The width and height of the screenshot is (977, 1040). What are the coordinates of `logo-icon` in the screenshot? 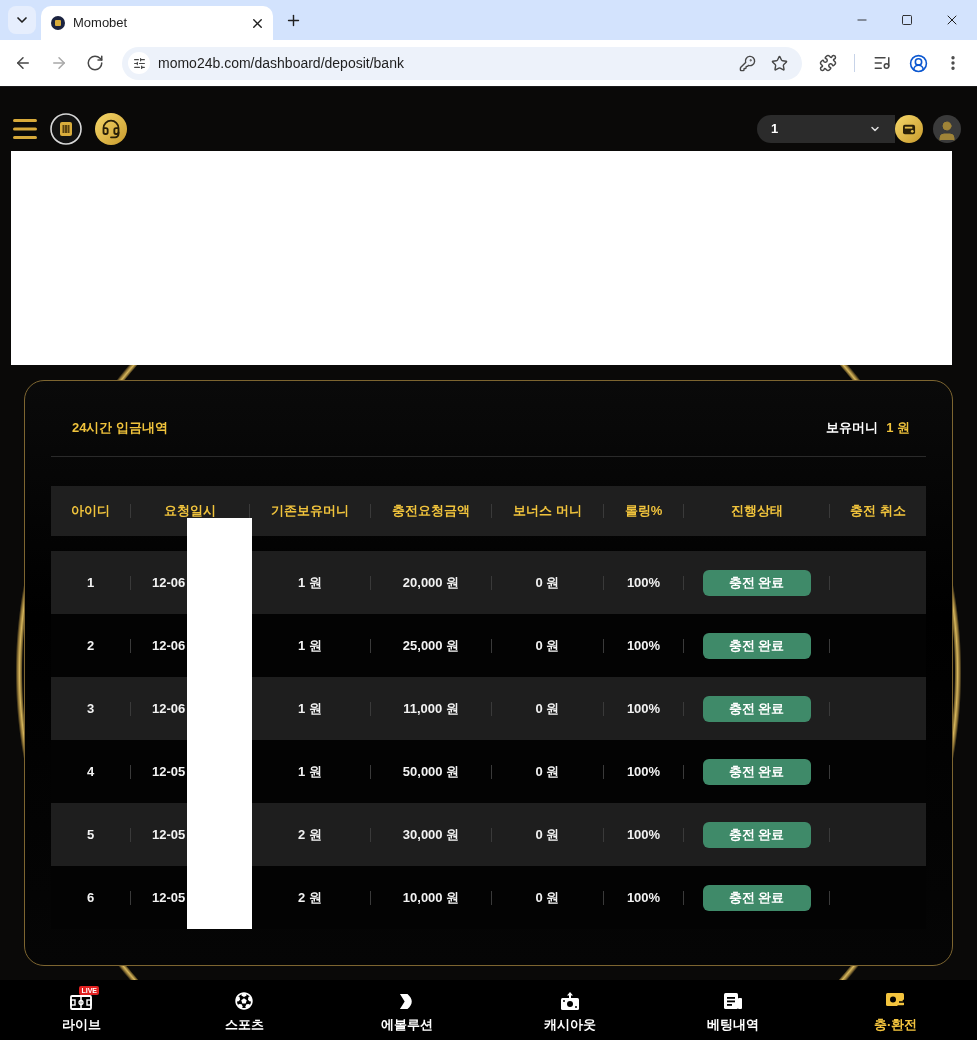 It's located at (66, 129).